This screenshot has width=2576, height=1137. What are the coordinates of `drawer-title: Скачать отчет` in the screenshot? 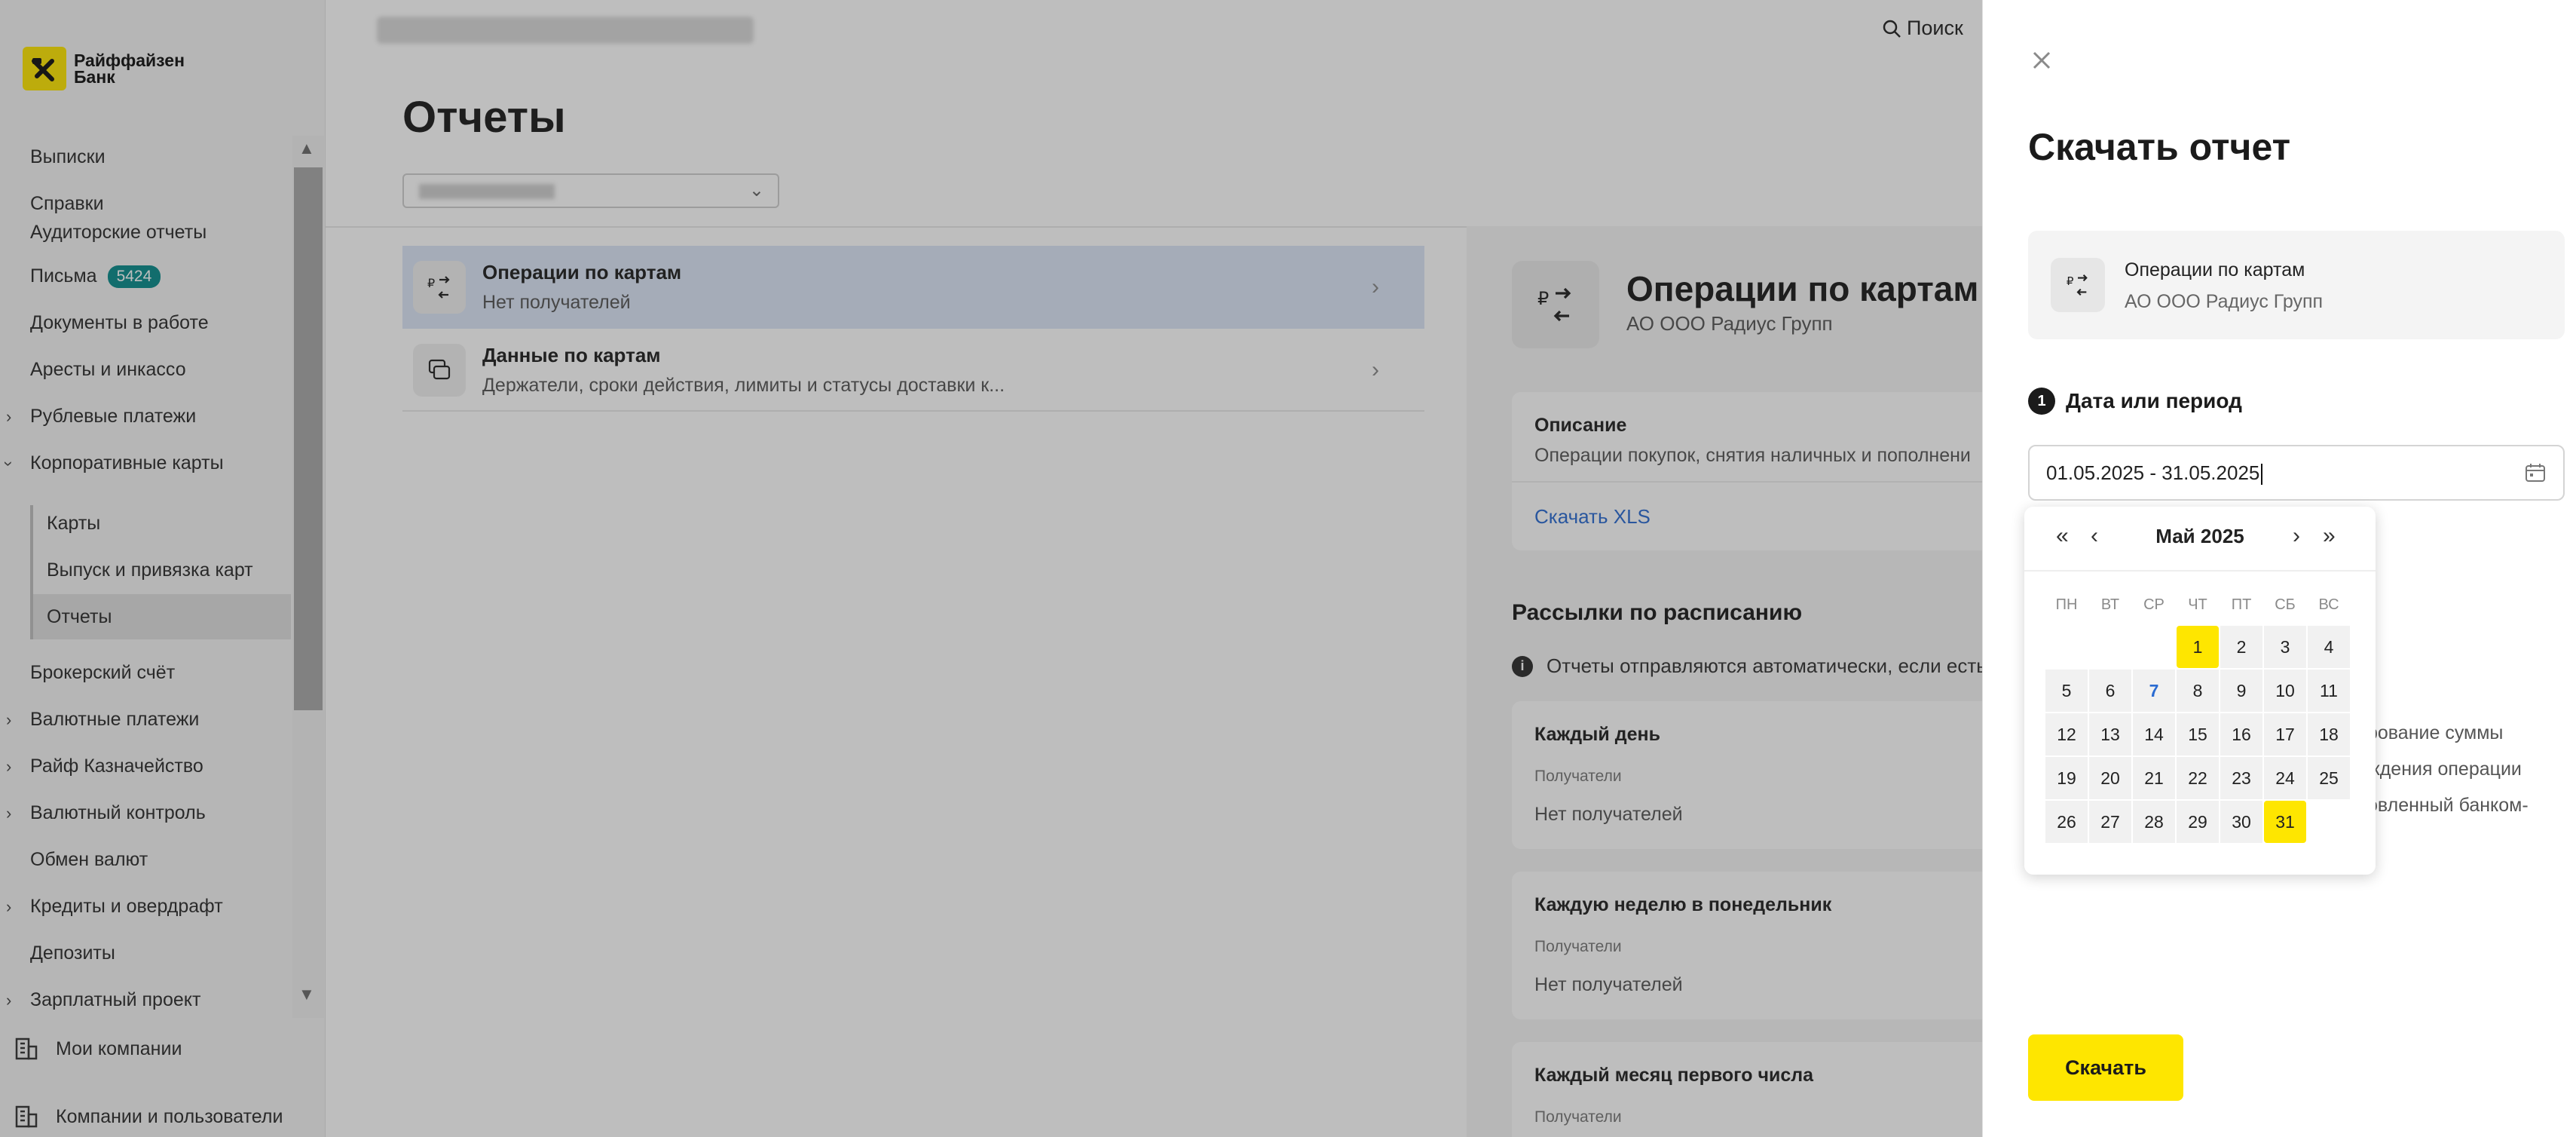 It's located at (2159, 147).